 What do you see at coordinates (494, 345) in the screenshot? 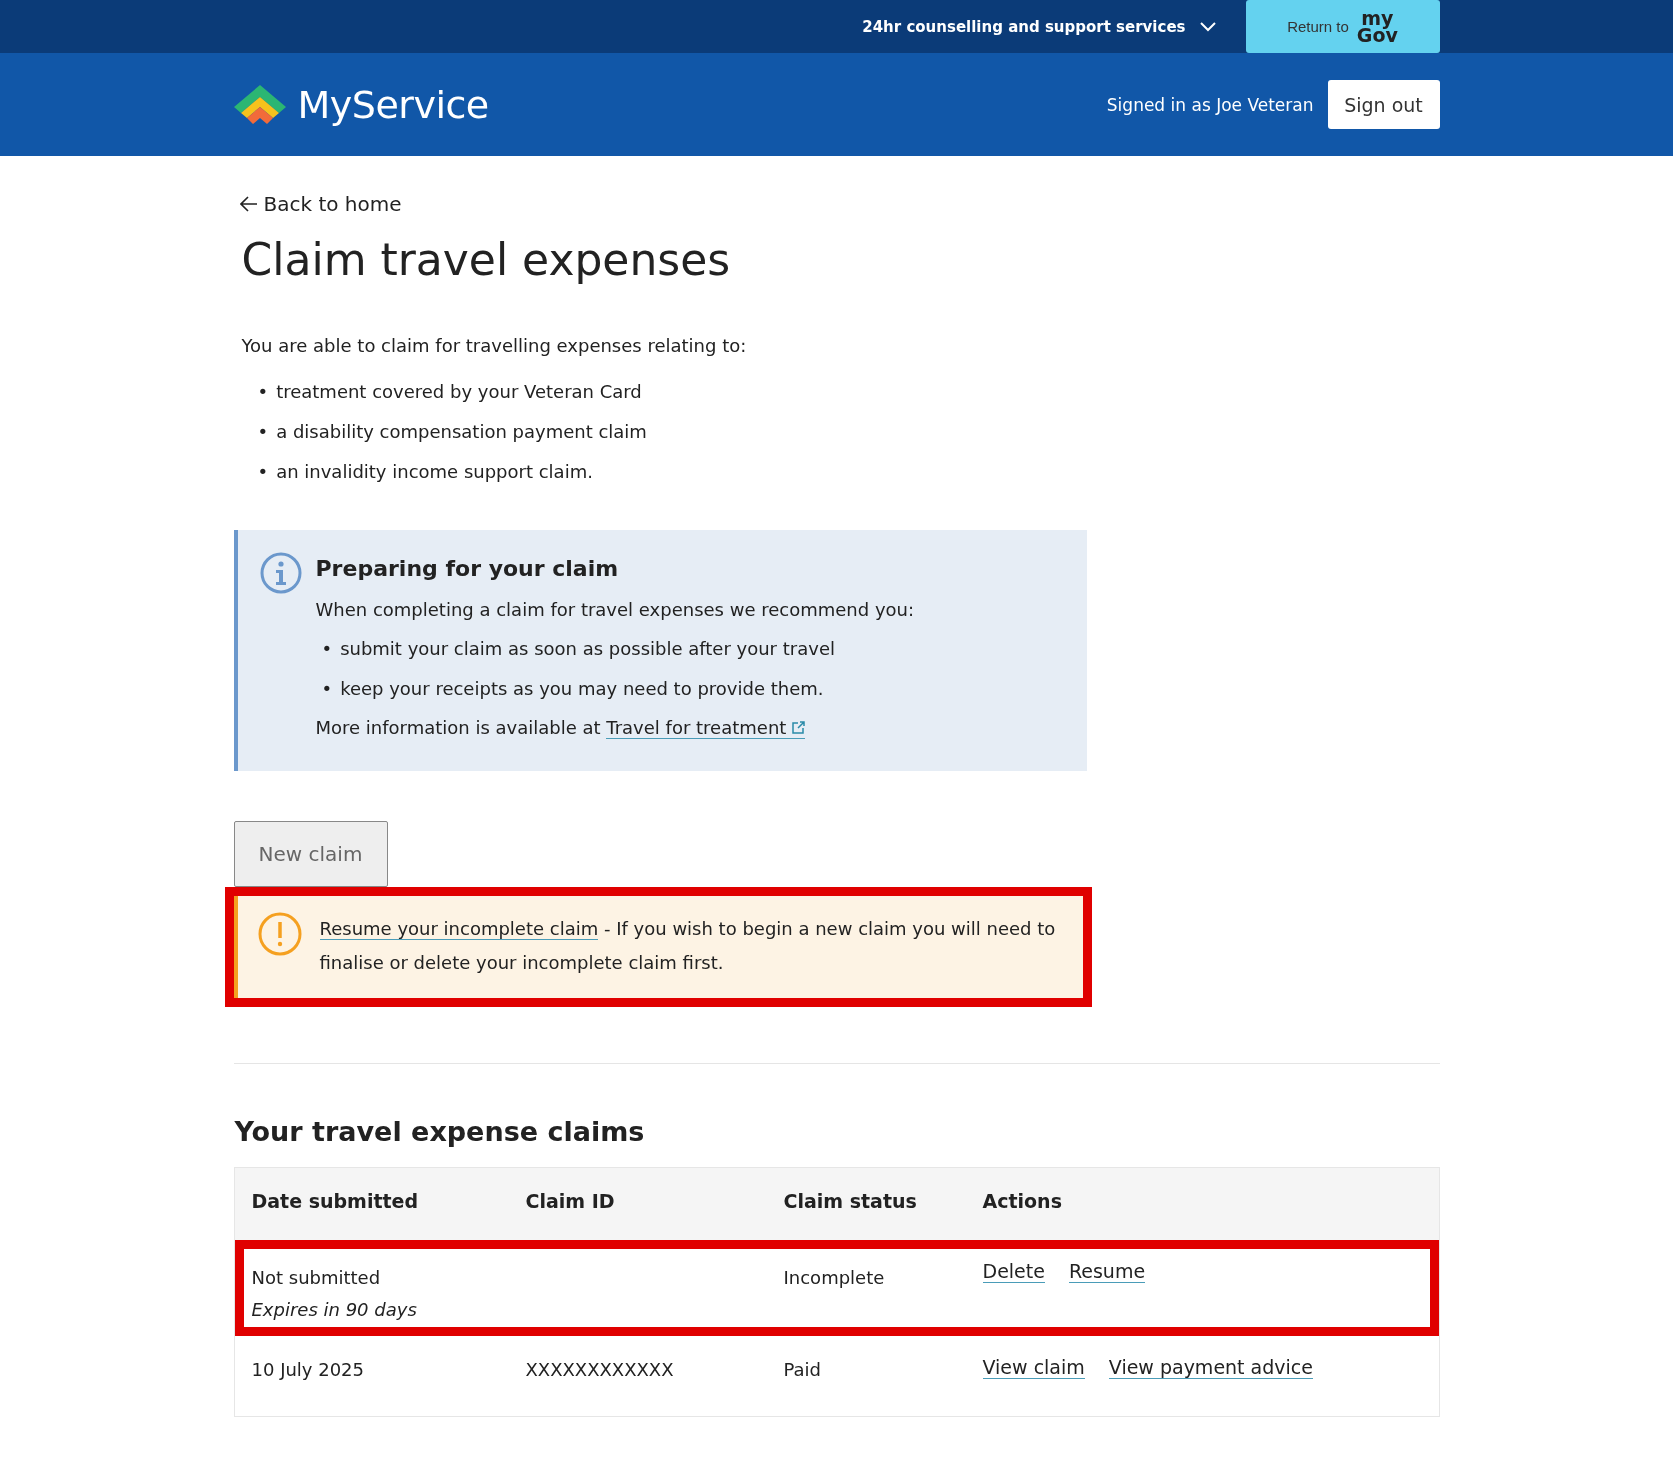
I see `intro-text: You are able to claim for travelling expenses relating to:` at bounding box center [494, 345].